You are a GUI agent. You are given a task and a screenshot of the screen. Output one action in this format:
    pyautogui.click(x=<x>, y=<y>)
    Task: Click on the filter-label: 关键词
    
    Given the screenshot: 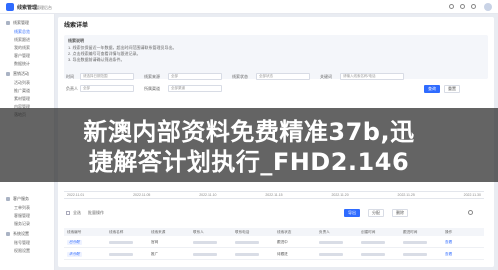 What is the action you would take?
    pyautogui.click(x=326, y=76)
    